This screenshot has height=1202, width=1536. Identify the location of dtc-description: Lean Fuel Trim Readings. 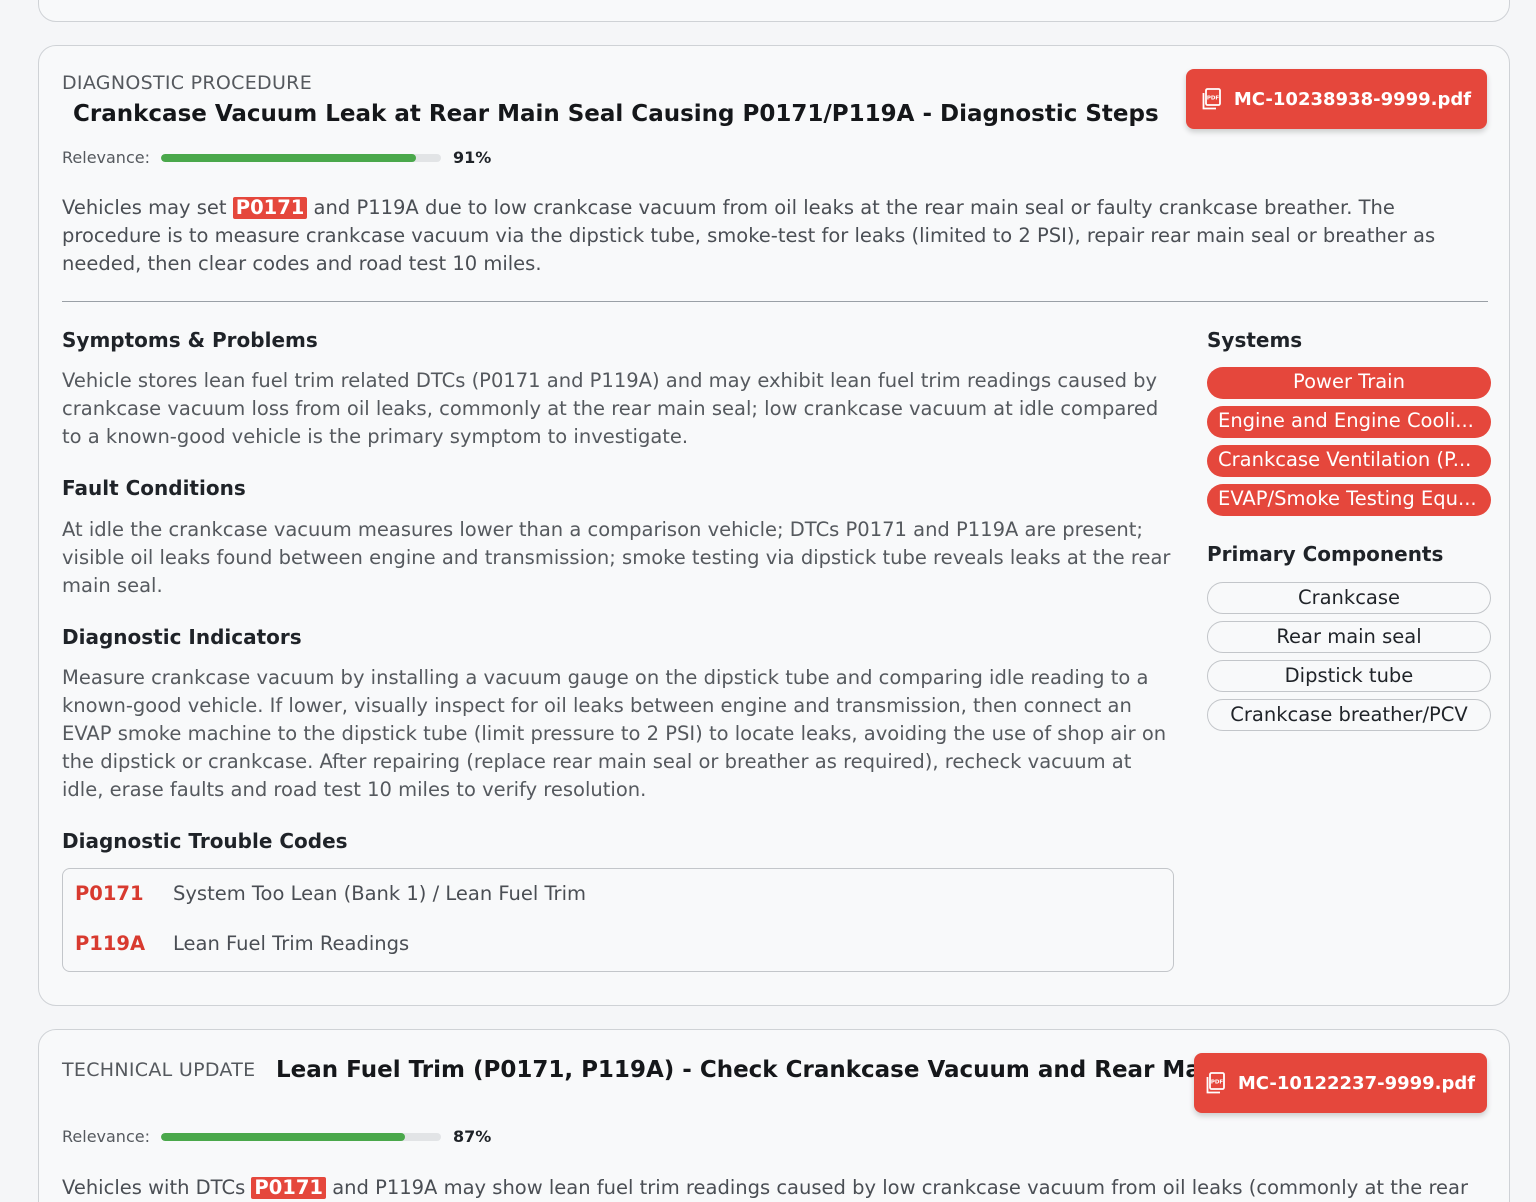
(291, 943).